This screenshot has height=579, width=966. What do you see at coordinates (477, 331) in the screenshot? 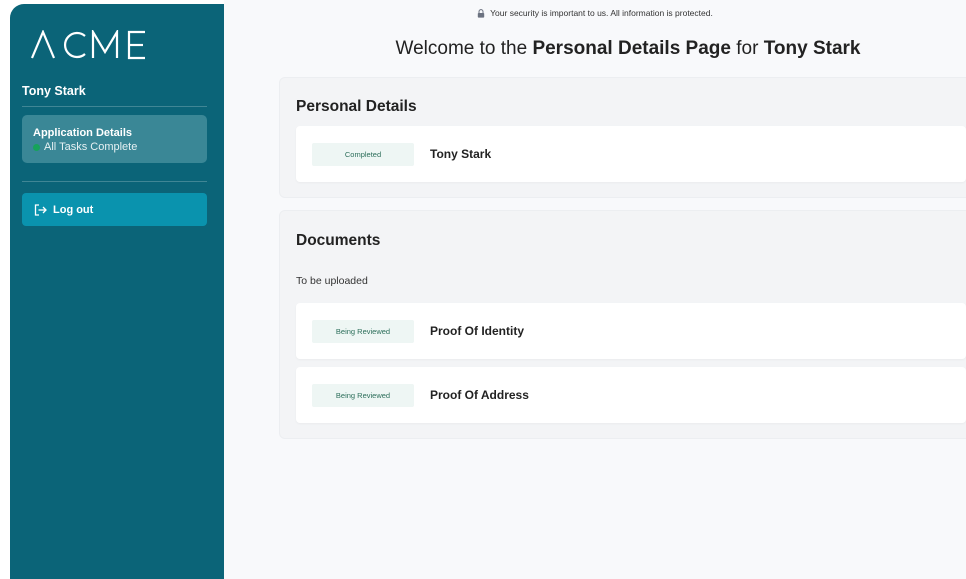
I see `document-item-label: Proof Of Identity` at bounding box center [477, 331].